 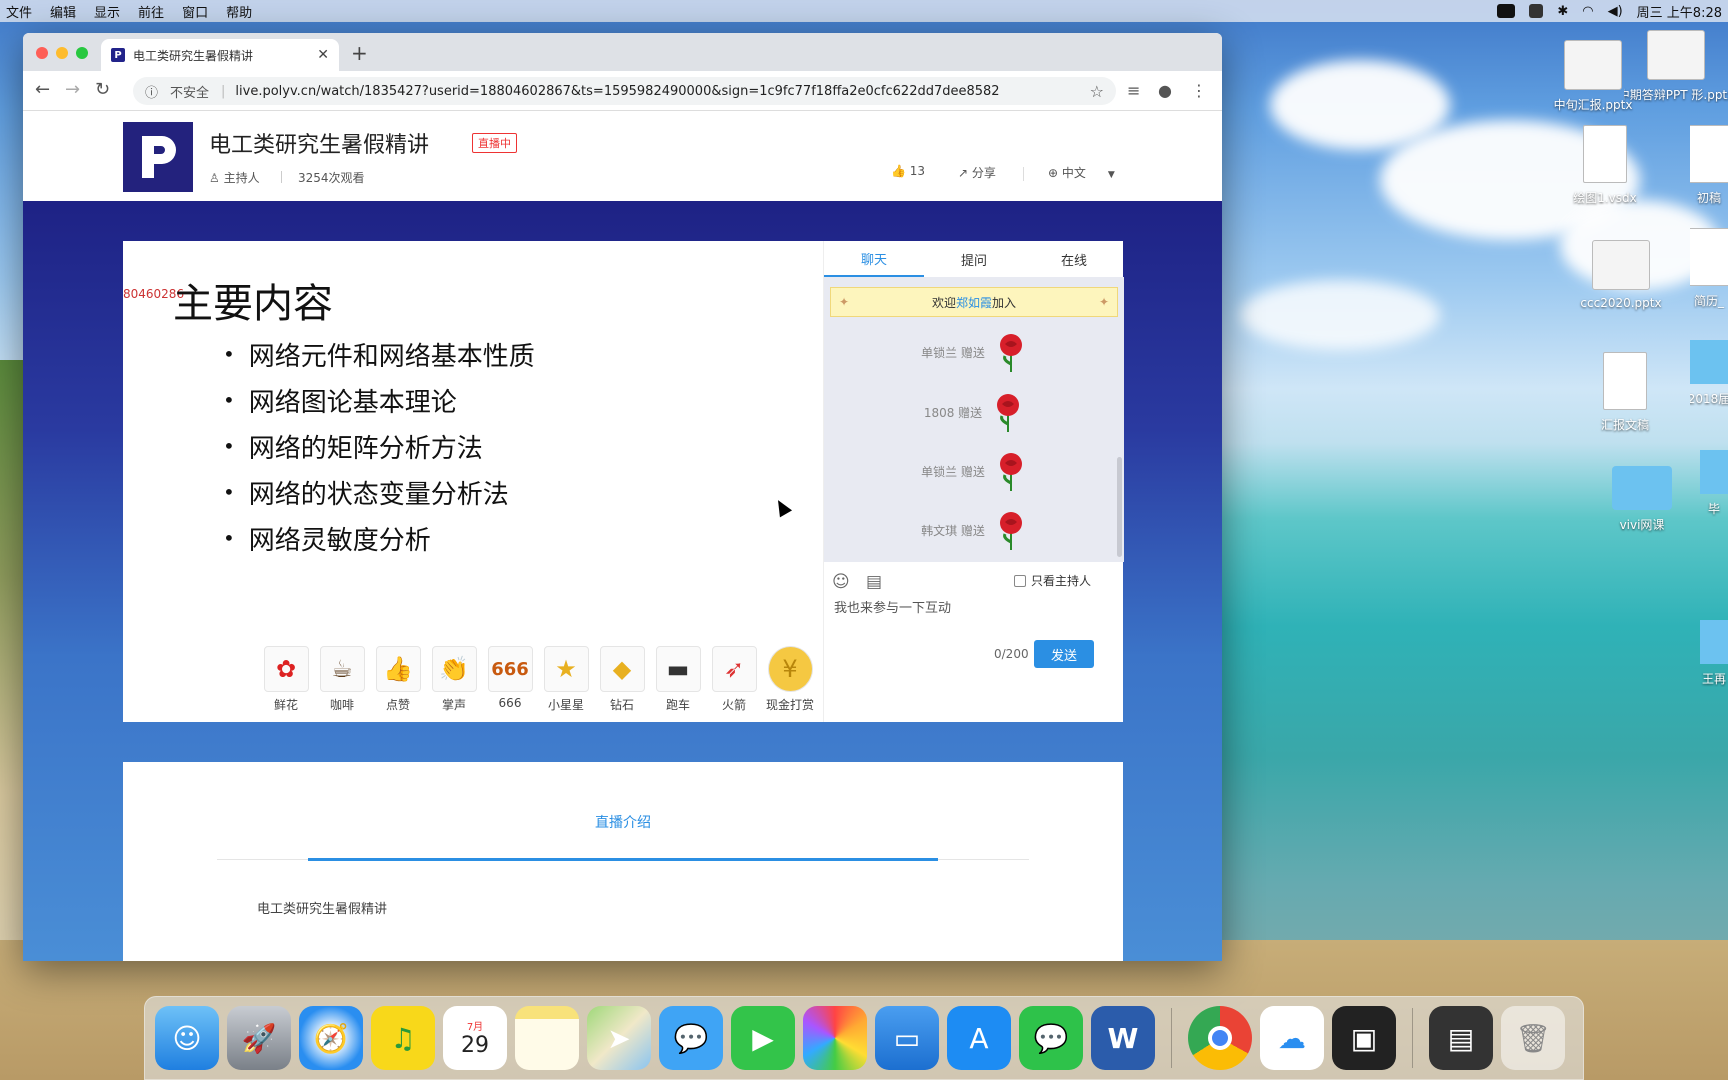 What do you see at coordinates (1364, 1038) in the screenshot?
I see `tencent-meeting-icon: ▣` at bounding box center [1364, 1038].